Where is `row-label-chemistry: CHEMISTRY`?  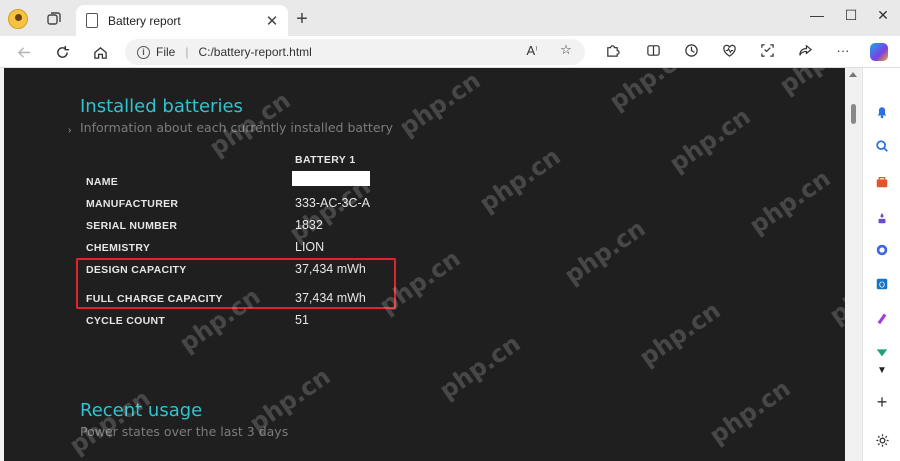 row-label-chemistry: CHEMISTRY is located at coordinates (118, 248).